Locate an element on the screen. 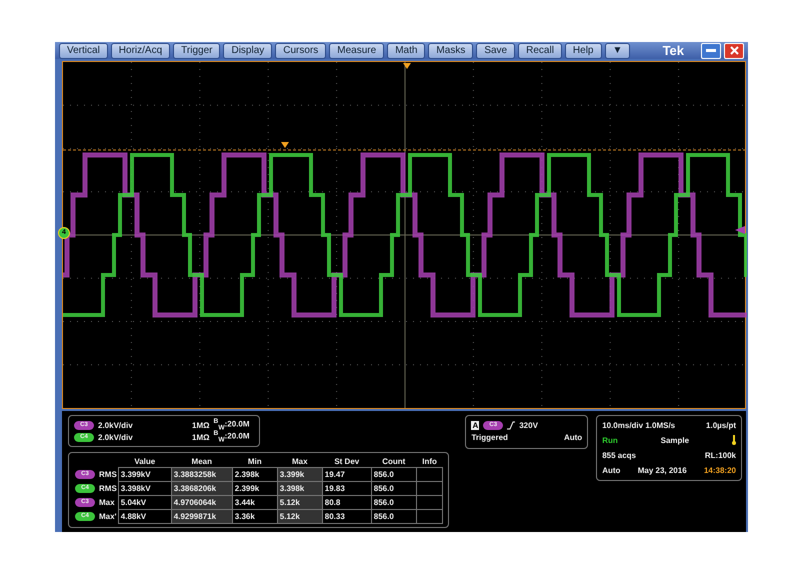 Image resolution: width=800 pixels, height=576 pixels. table-cell is located at coordinates (429, 475).